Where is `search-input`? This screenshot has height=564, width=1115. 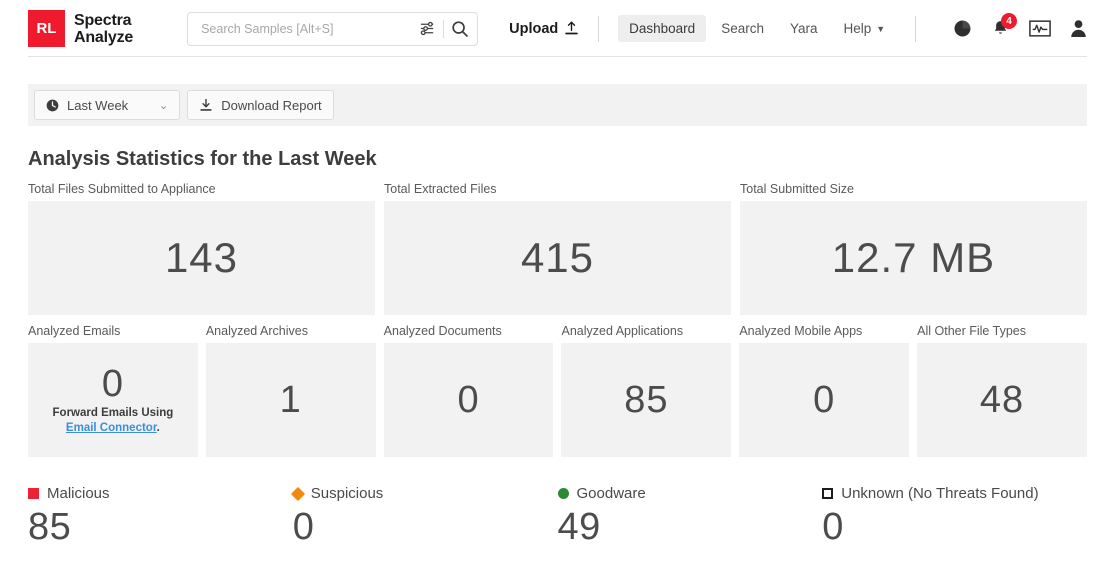
search-input is located at coordinates (310, 28).